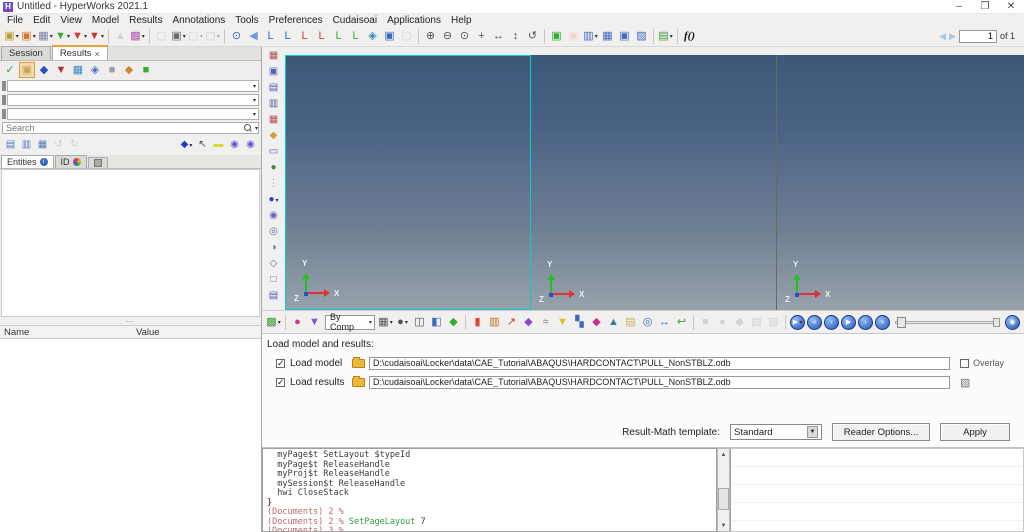  What do you see at coordinates (1012, 322) in the screenshot?
I see `animation-settings-button: ◉` at bounding box center [1012, 322].